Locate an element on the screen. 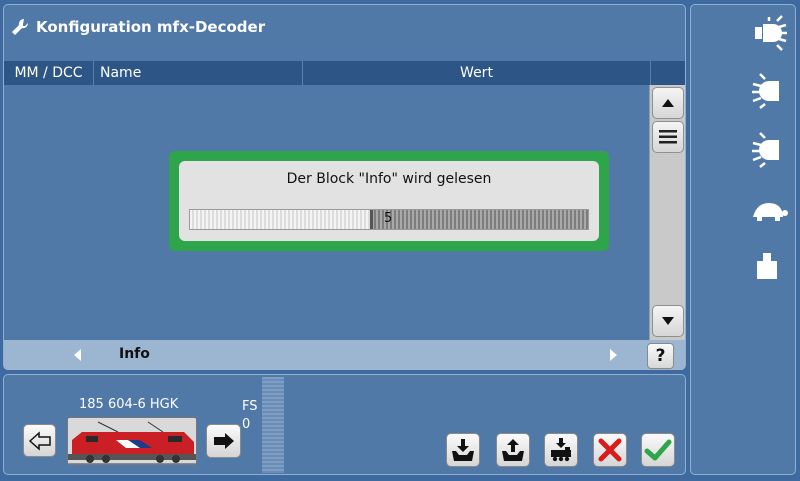 The width and height of the screenshot is (800, 481). load-to-loco-icon is located at coordinates (561, 450).